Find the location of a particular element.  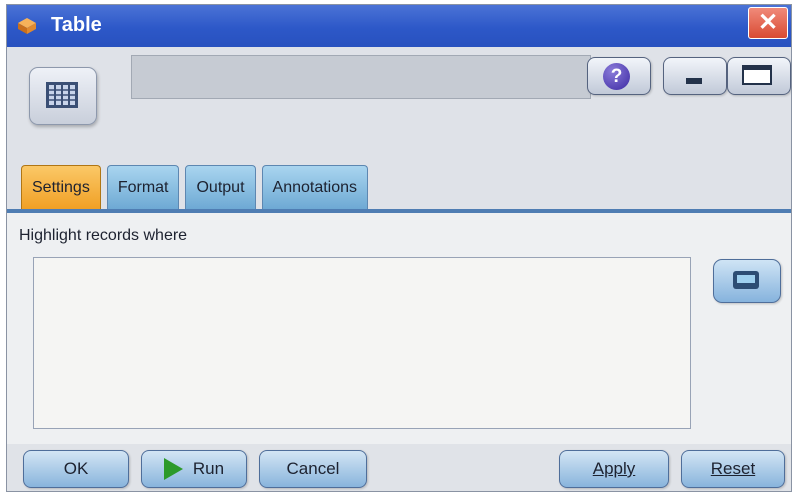

run-label: Run is located at coordinates (208, 468).